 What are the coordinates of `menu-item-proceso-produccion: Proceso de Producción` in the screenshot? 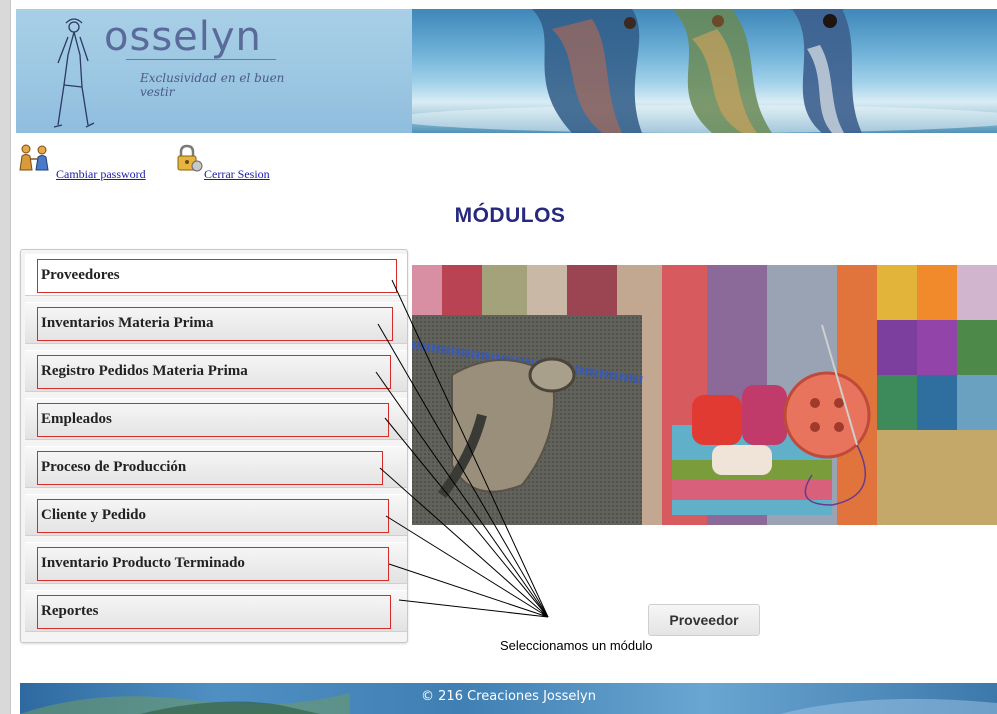 It's located at (216, 467).